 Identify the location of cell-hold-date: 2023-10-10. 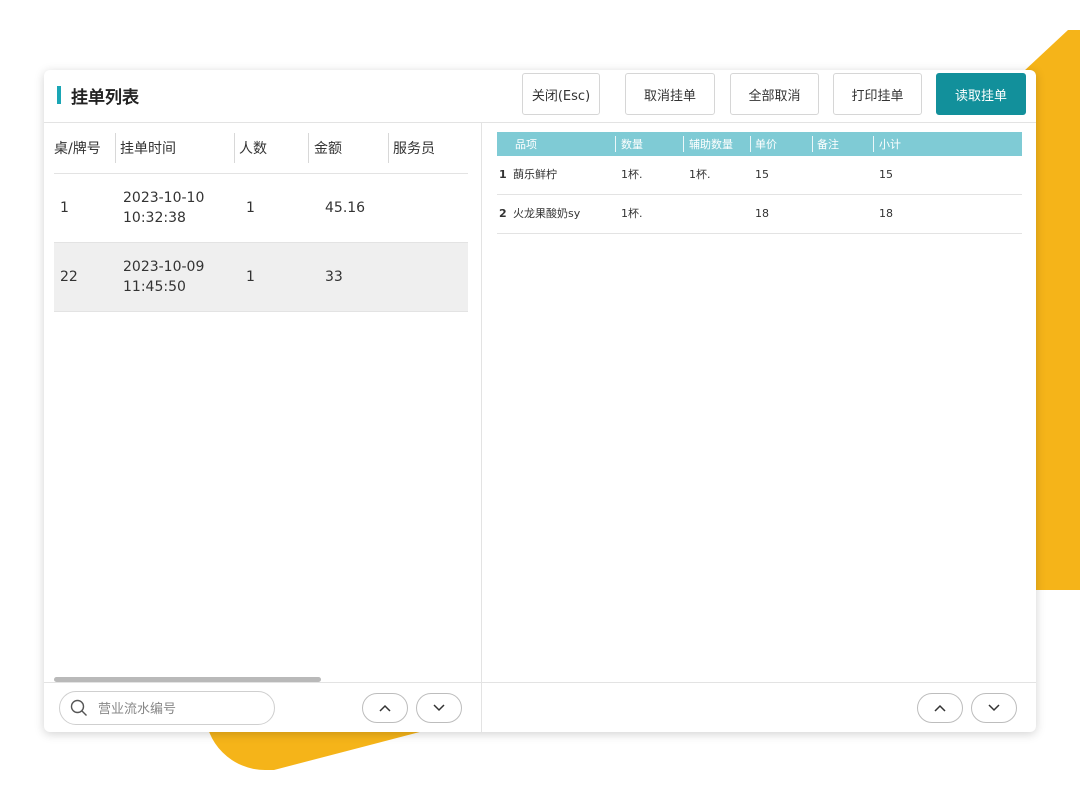
(164, 198).